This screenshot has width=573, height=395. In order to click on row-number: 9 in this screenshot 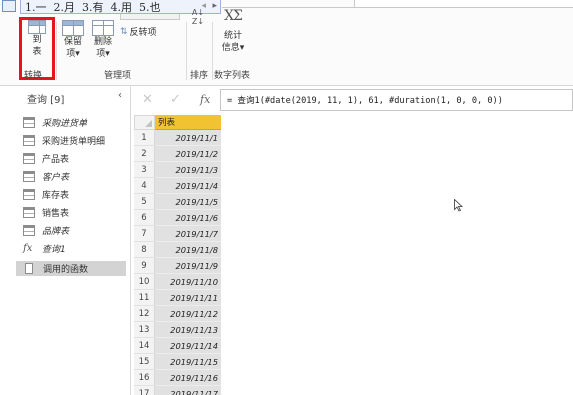, I will do `click(144, 266)`.